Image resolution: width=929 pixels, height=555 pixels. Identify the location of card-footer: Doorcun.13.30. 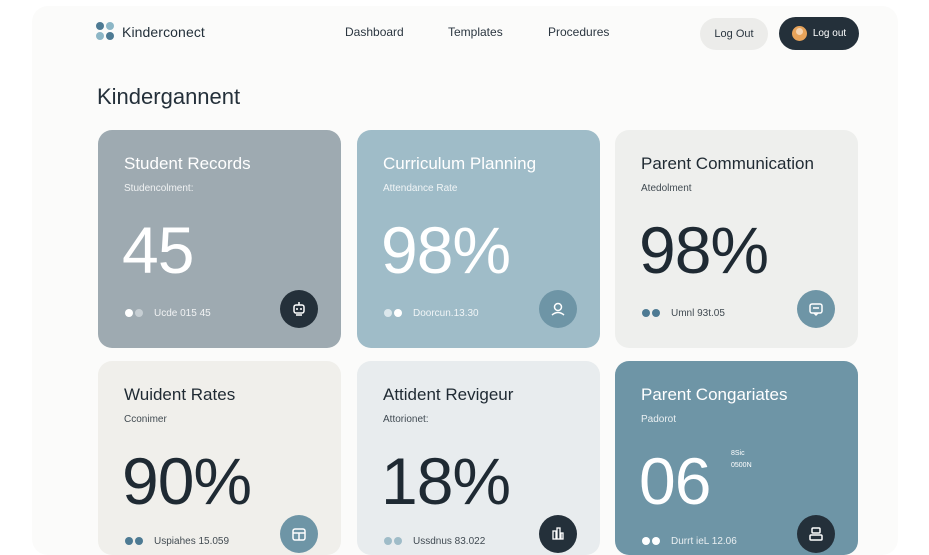
(446, 313).